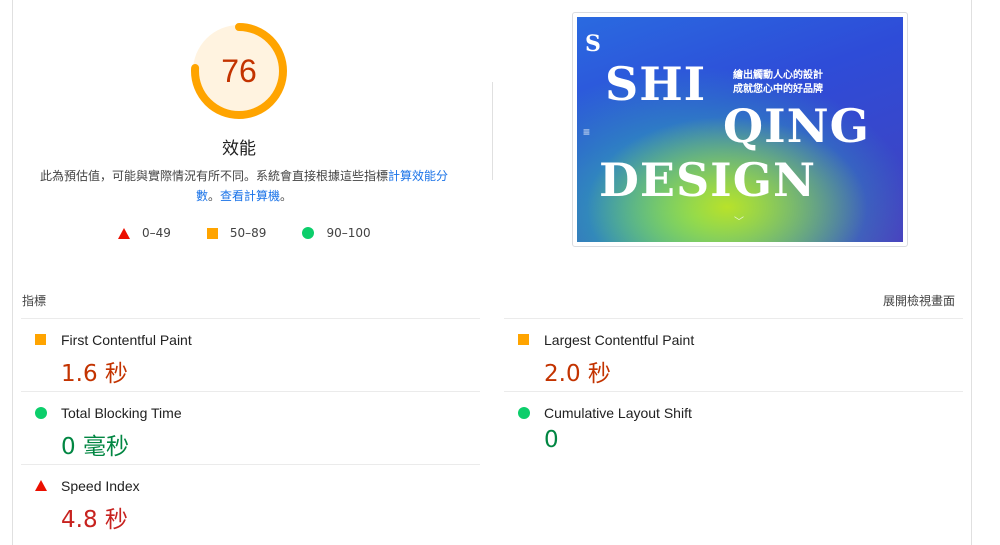 The height and width of the screenshot is (545, 1000). What do you see at coordinates (94, 520) in the screenshot?
I see `metric-value: 4.8 秒` at bounding box center [94, 520].